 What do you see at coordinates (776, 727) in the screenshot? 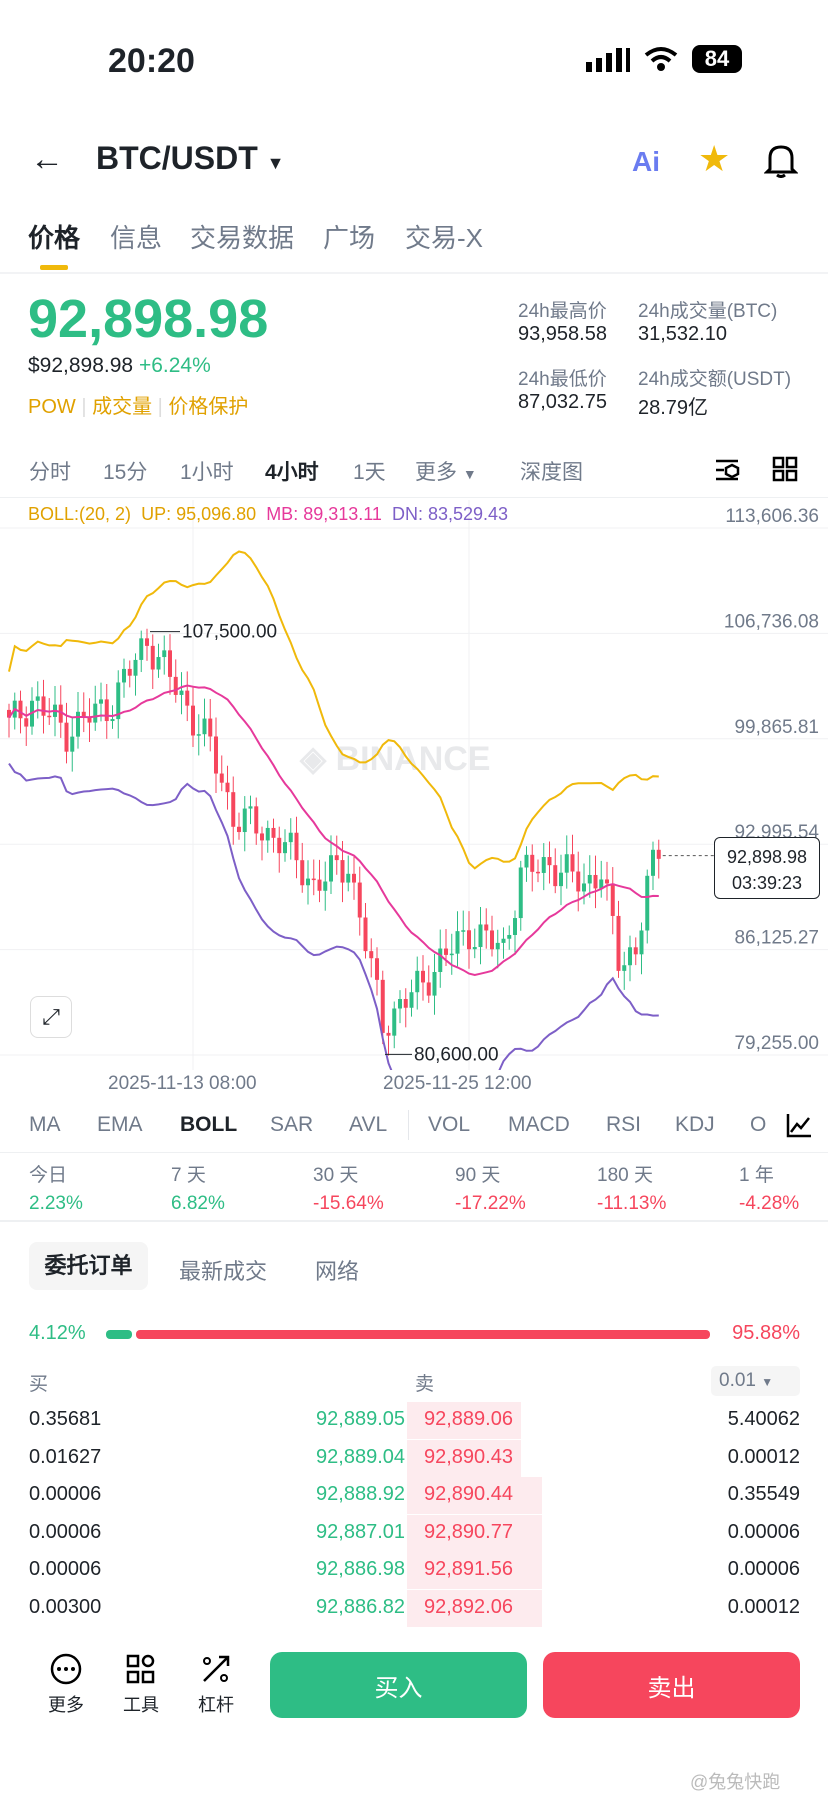
I see `price-axis-label: 99,865.81` at bounding box center [776, 727].